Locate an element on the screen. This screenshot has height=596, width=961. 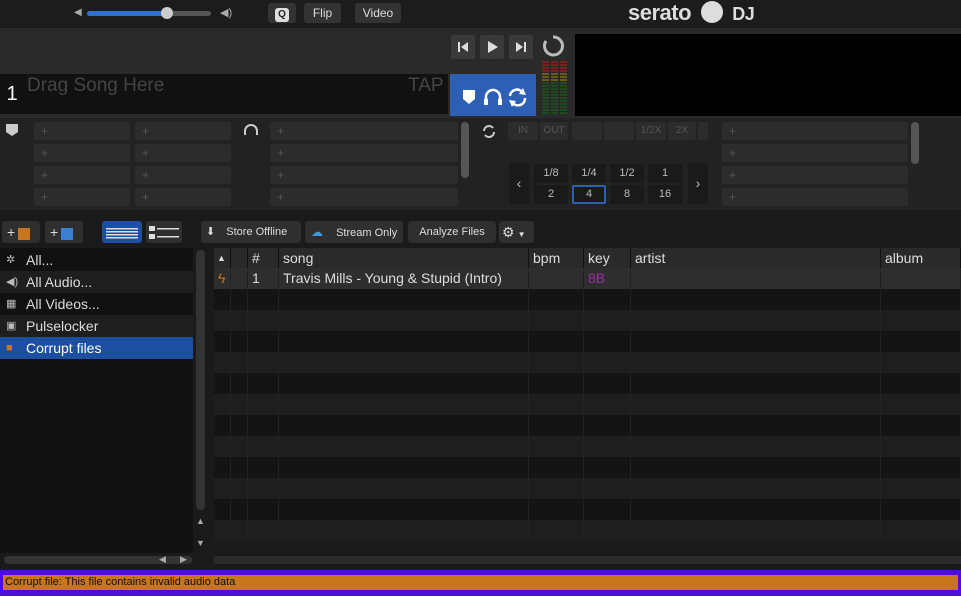
sort-column-header: ▲ is located at coordinates (222, 258).